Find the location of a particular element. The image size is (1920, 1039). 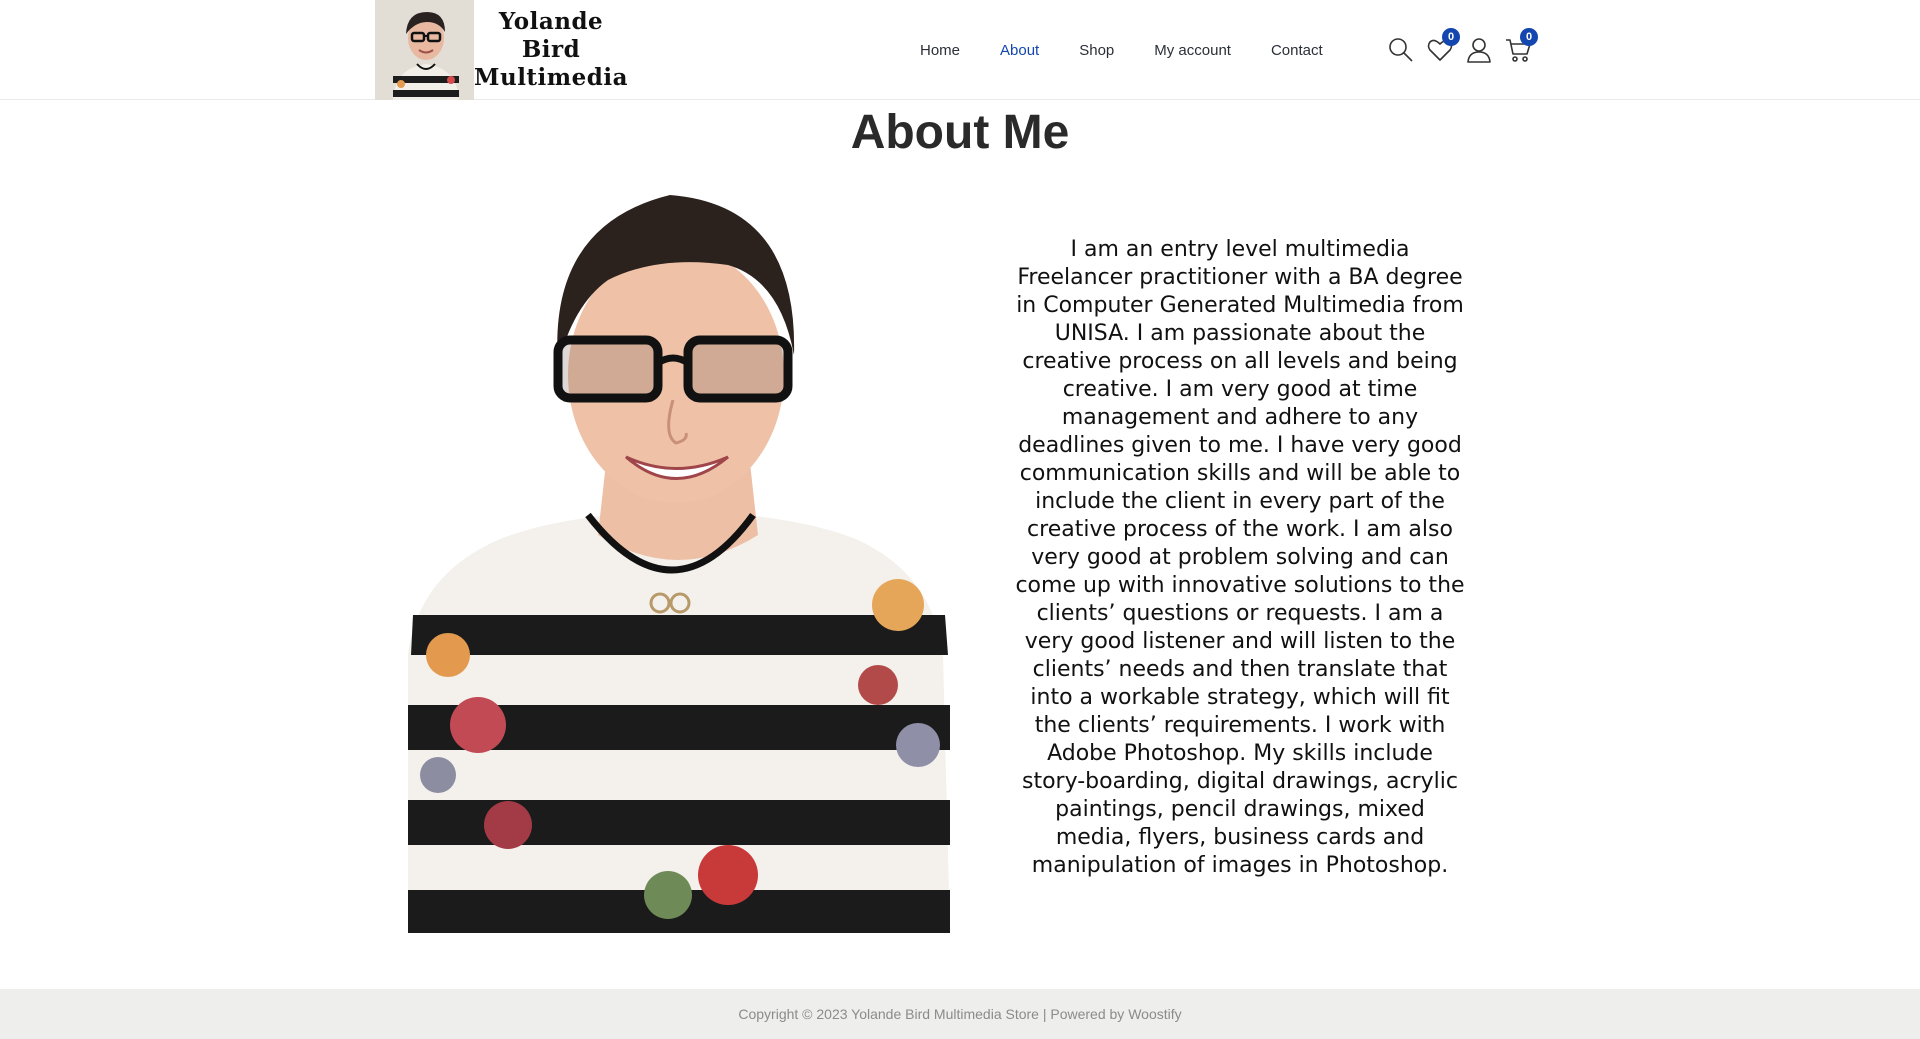

nav-my-account: My account is located at coordinates (1192, 50).